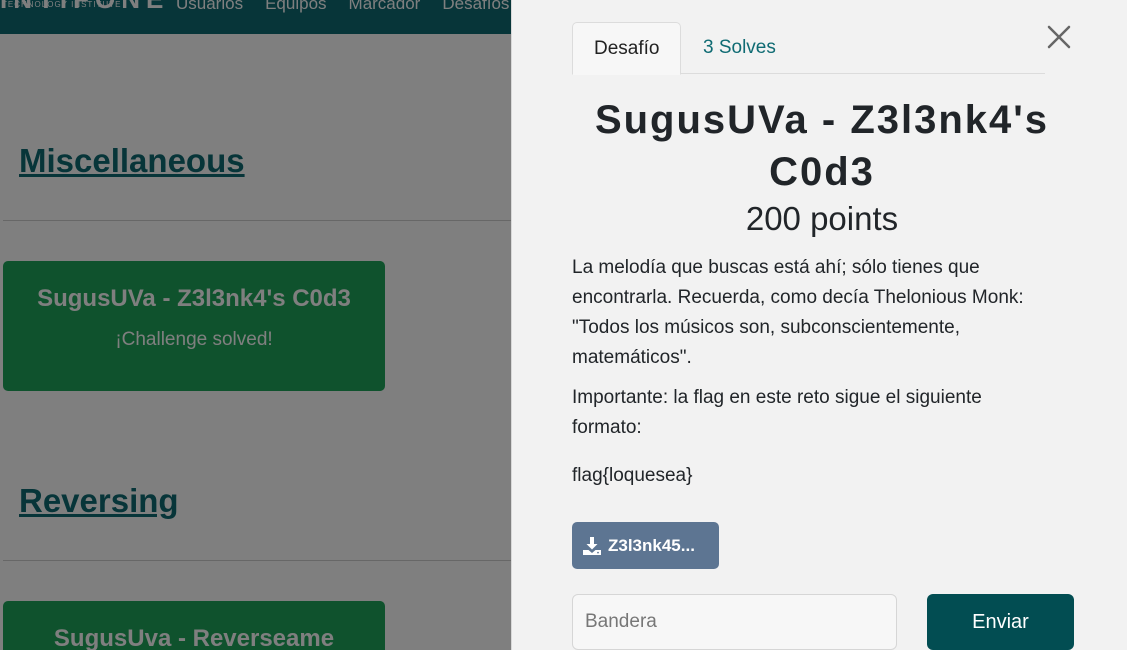  What do you see at coordinates (592, 545) in the screenshot?
I see `download-icon` at bounding box center [592, 545].